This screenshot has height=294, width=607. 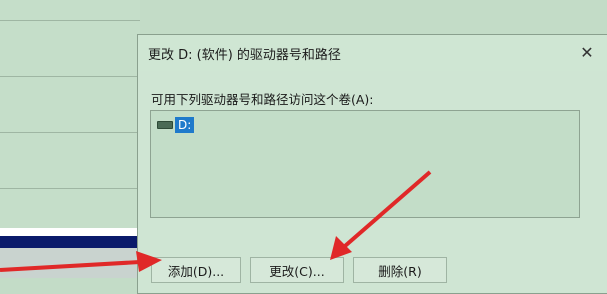 I want to click on list-item-label: D:, so click(x=185, y=125).